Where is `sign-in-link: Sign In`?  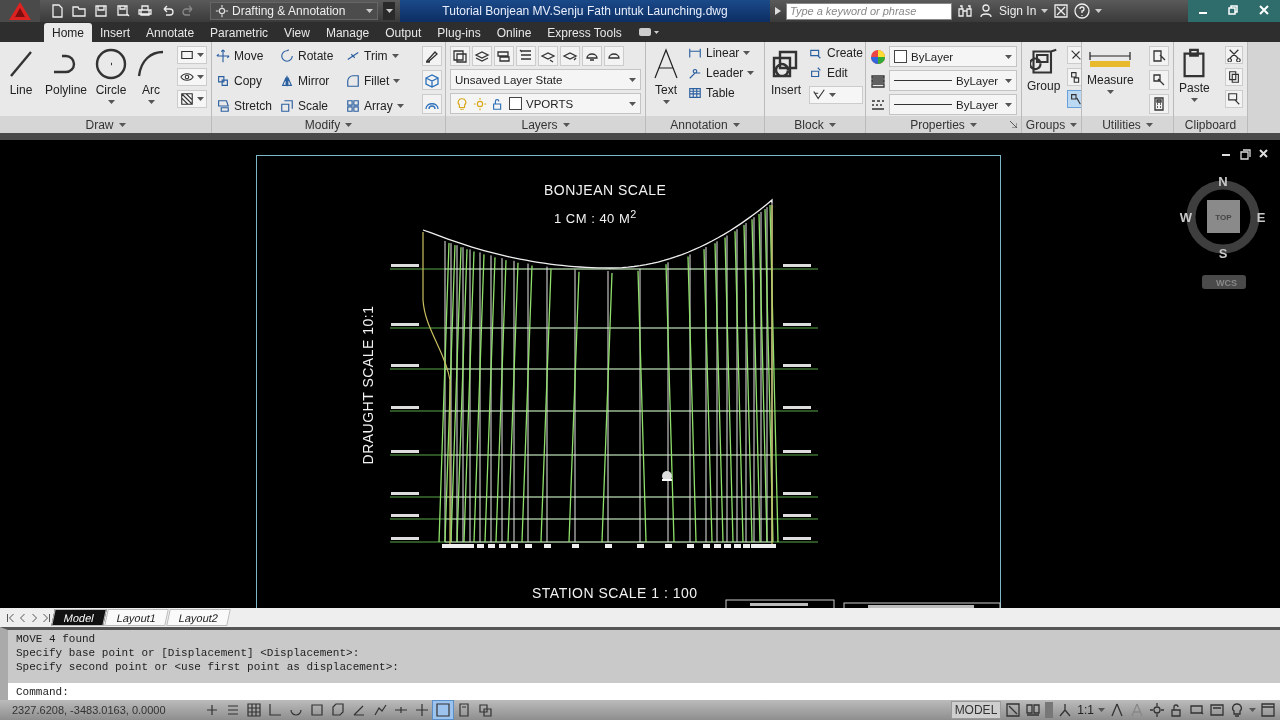 sign-in-link: Sign In is located at coordinates (1018, 11).